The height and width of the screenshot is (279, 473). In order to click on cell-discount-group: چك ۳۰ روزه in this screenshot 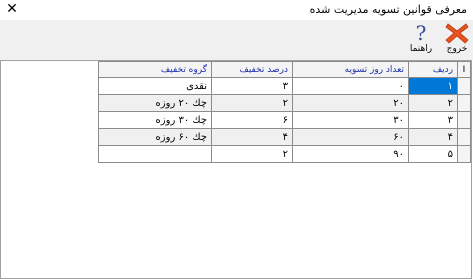, I will do `click(155, 120)`.